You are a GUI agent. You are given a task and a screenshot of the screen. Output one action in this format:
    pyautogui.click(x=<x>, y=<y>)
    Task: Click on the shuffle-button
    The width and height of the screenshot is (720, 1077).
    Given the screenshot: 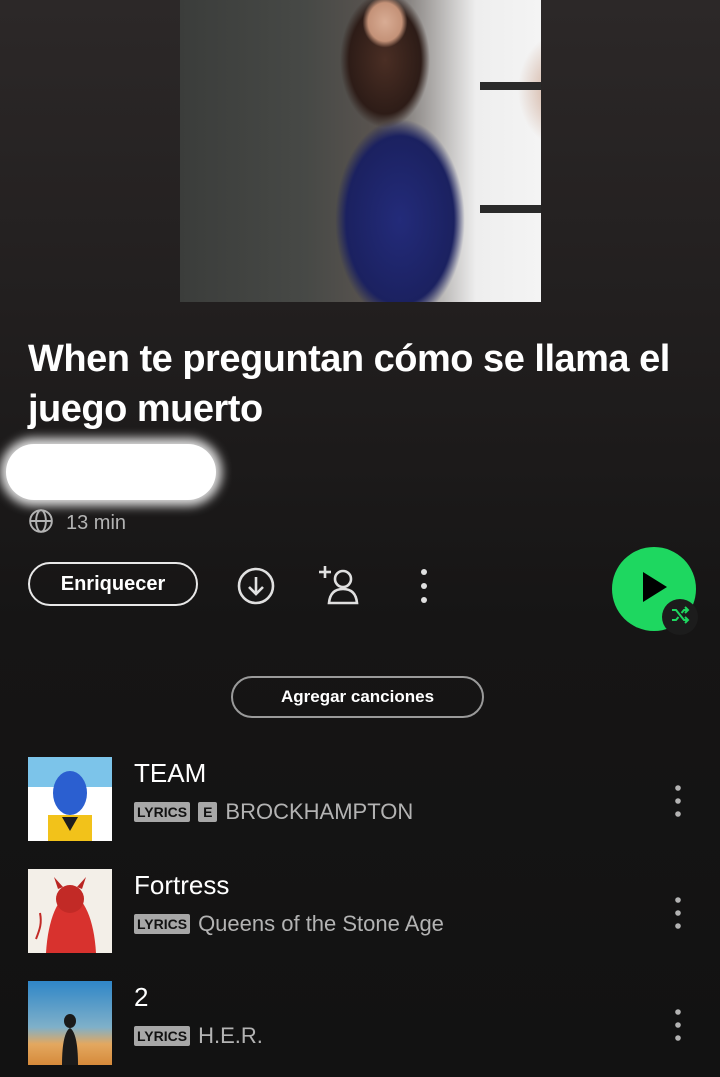 What is the action you would take?
    pyautogui.click(x=680, y=617)
    